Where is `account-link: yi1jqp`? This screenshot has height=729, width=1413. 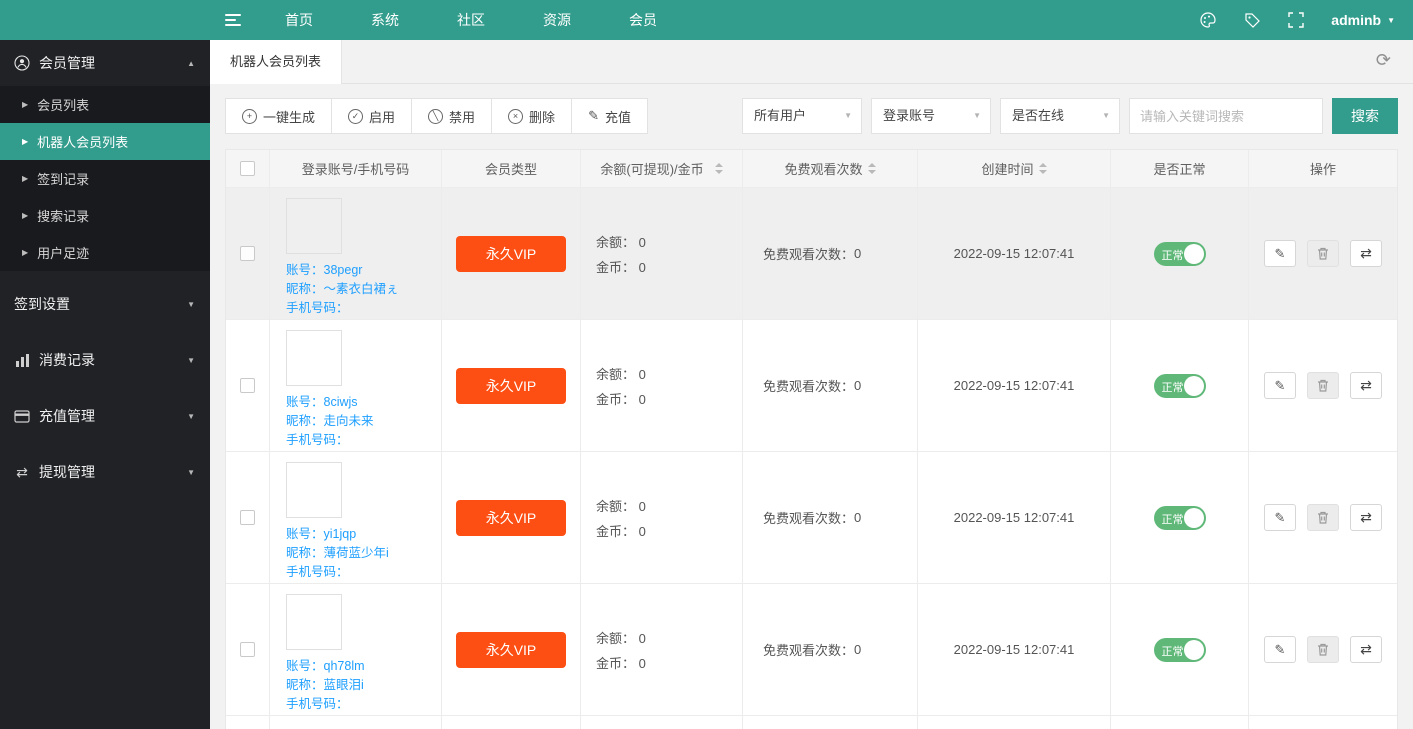 account-link: yi1jqp is located at coordinates (340, 534).